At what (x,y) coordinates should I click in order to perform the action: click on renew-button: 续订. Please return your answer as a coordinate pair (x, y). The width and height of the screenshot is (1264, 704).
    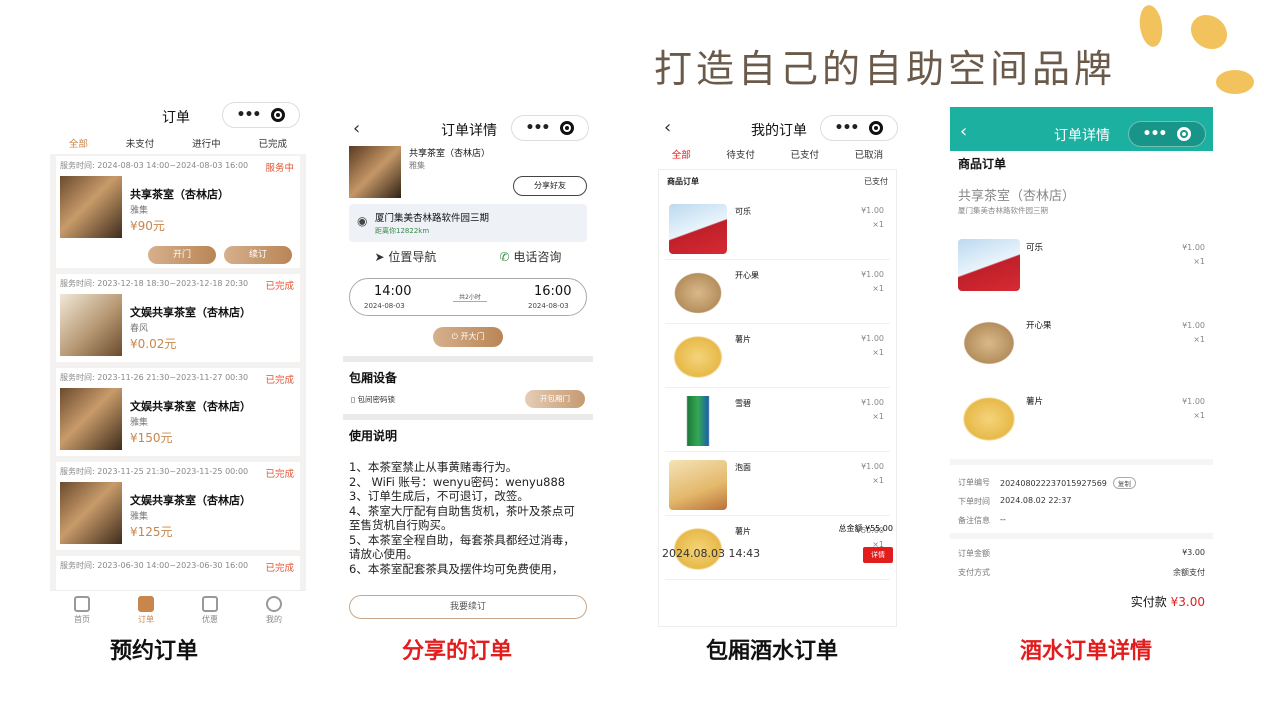
    Looking at the image, I should click on (258, 255).